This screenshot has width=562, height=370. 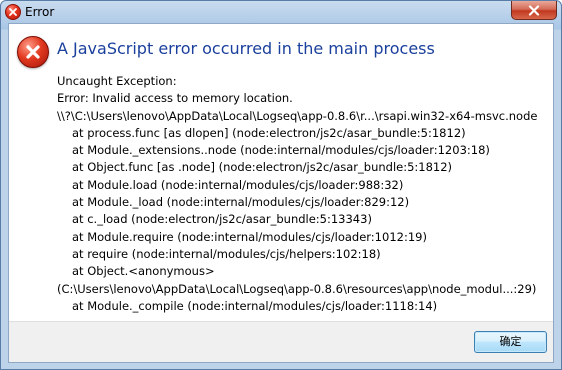 I want to click on close-button, so click(x=534, y=10).